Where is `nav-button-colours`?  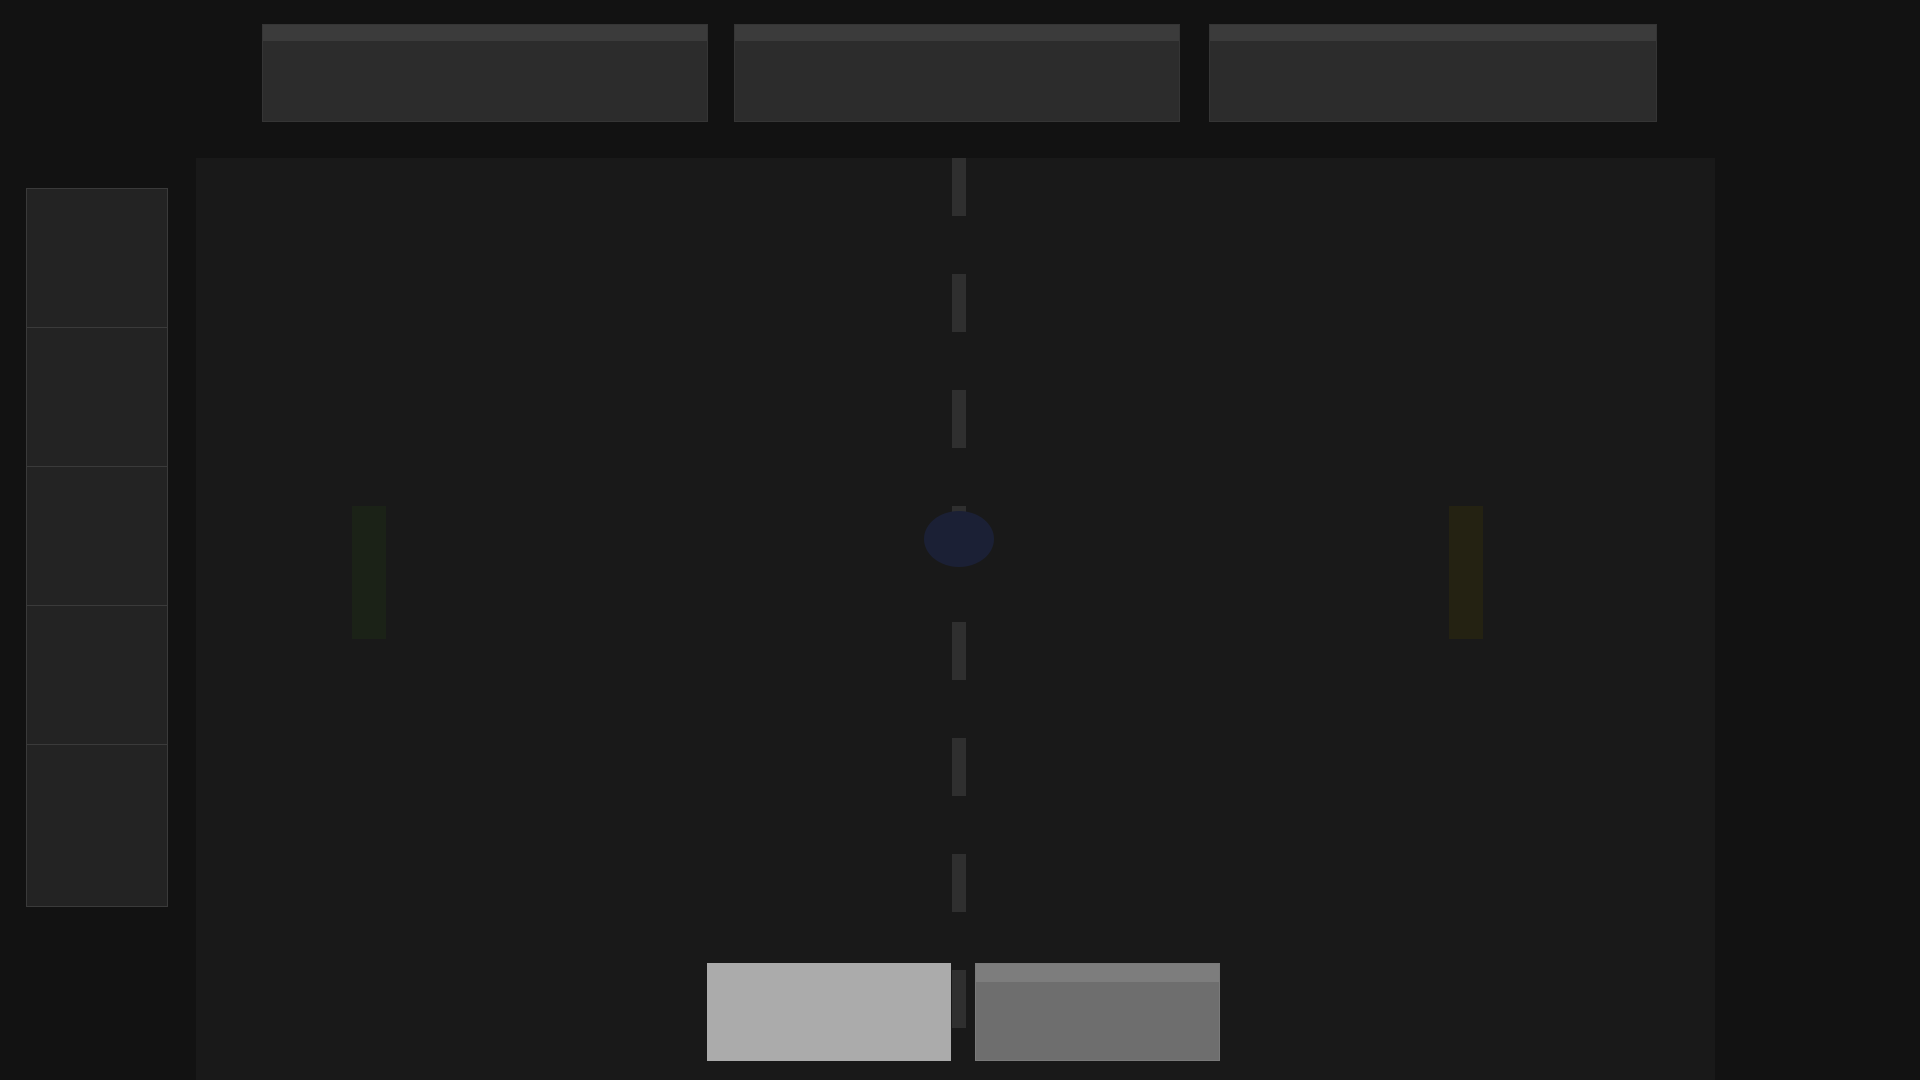 nav-button-colours is located at coordinates (485, 73).